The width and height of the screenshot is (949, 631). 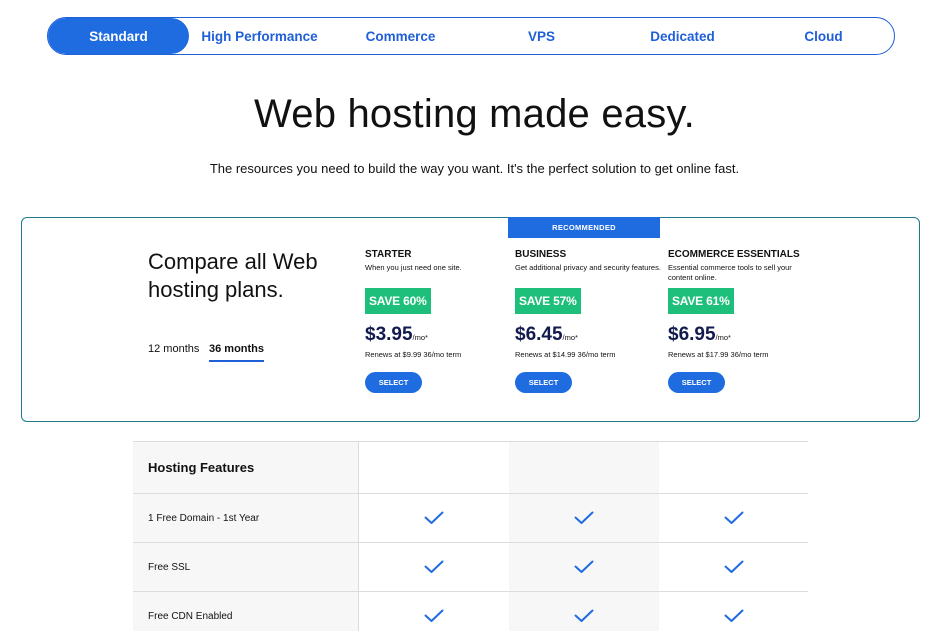 What do you see at coordinates (539, 334) in the screenshot?
I see `price-amount: $6.45` at bounding box center [539, 334].